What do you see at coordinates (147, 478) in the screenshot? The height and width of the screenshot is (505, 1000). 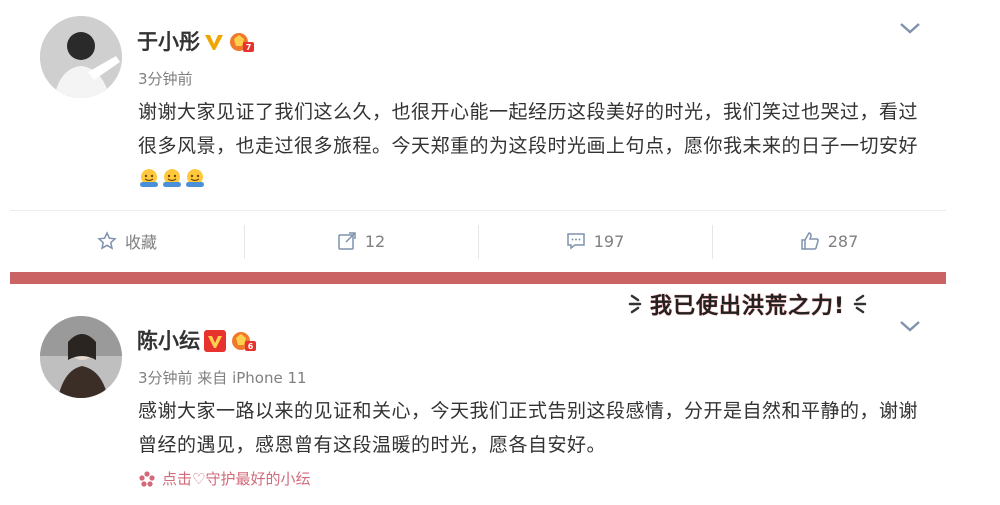 I see `flower-icon` at bounding box center [147, 478].